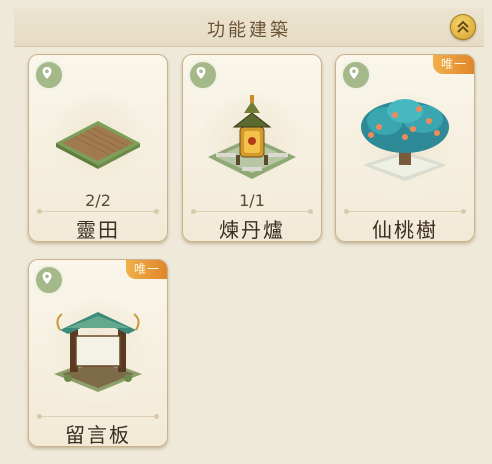  What do you see at coordinates (98, 200) in the screenshot?
I see `building-count: 2/2` at bounding box center [98, 200].